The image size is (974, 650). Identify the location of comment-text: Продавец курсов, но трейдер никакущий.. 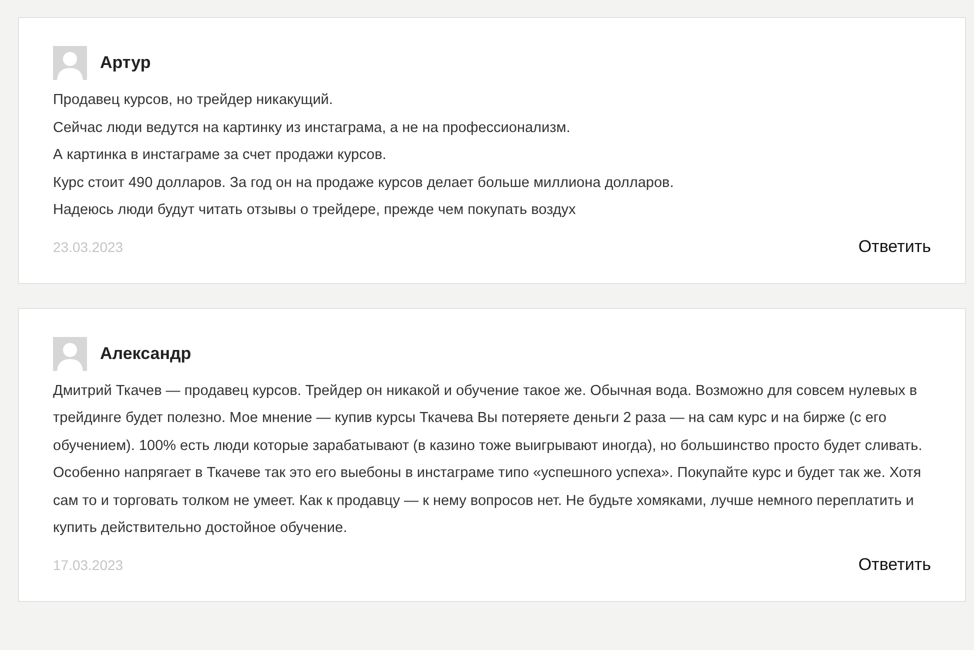
(193, 100).